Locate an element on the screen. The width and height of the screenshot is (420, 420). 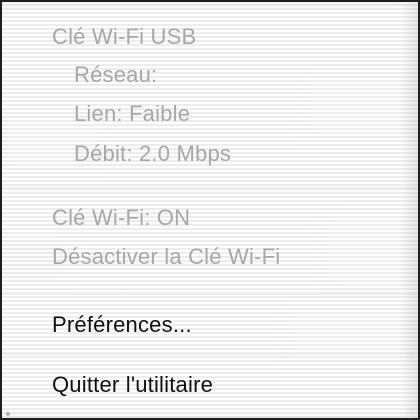
menu-disable-wifi-button: Désactiver la Clé Wi-Fi is located at coordinates (210, 257).